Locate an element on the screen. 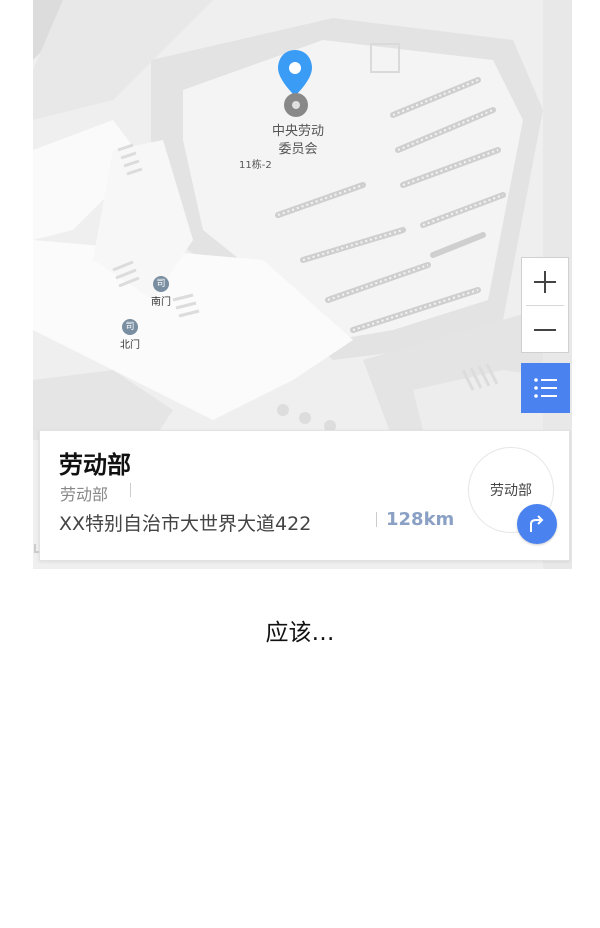  zoom-in-button is located at coordinates (545, 281).